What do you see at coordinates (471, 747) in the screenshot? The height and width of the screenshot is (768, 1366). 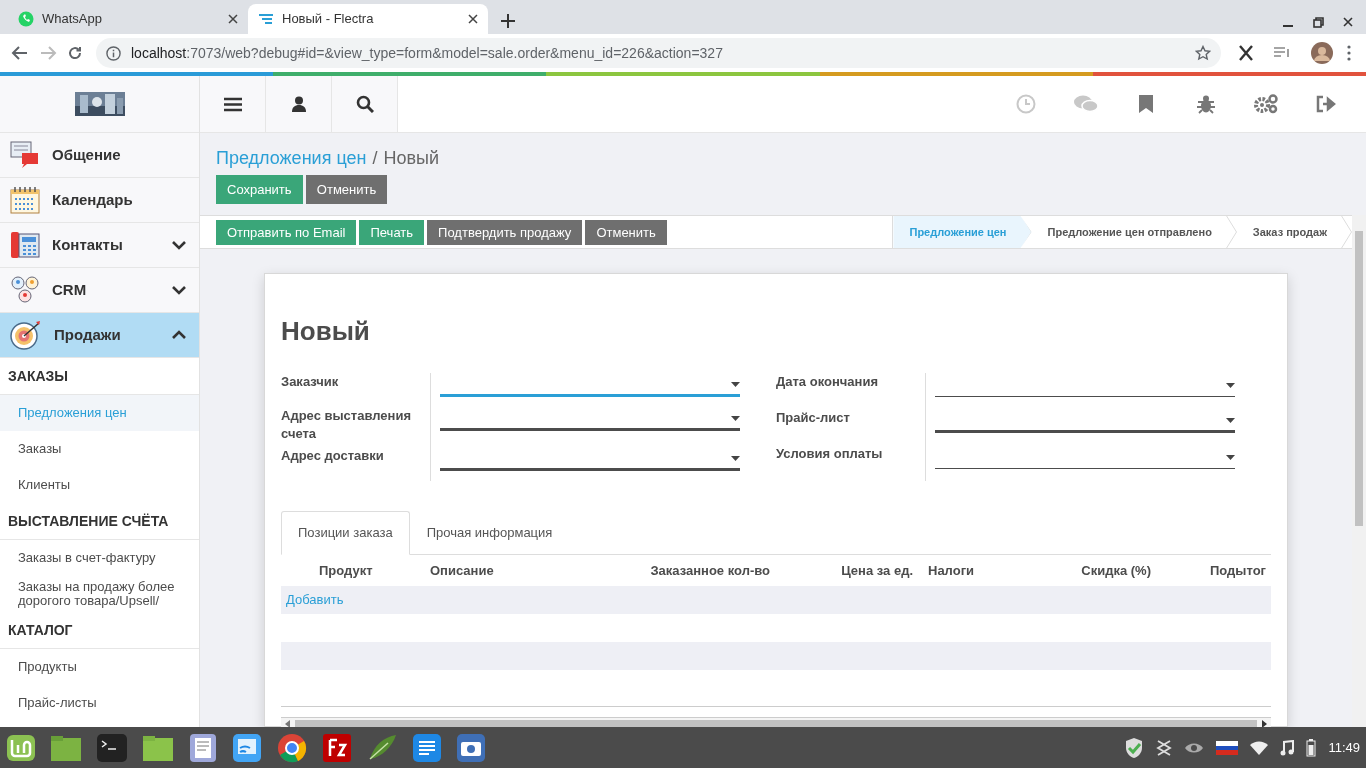 I see `camera-icon` at bounding box center [471, 747].